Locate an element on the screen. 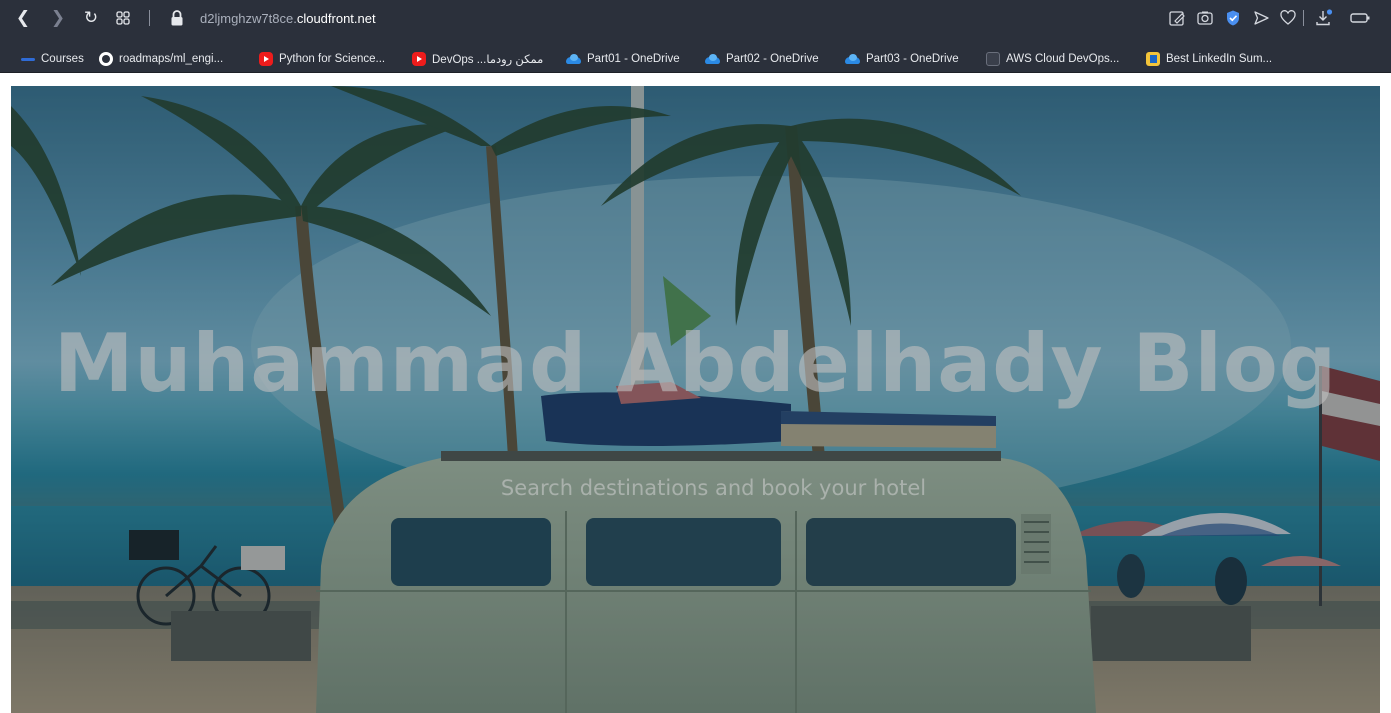  download-icon is located at coordinates (1324, 18).